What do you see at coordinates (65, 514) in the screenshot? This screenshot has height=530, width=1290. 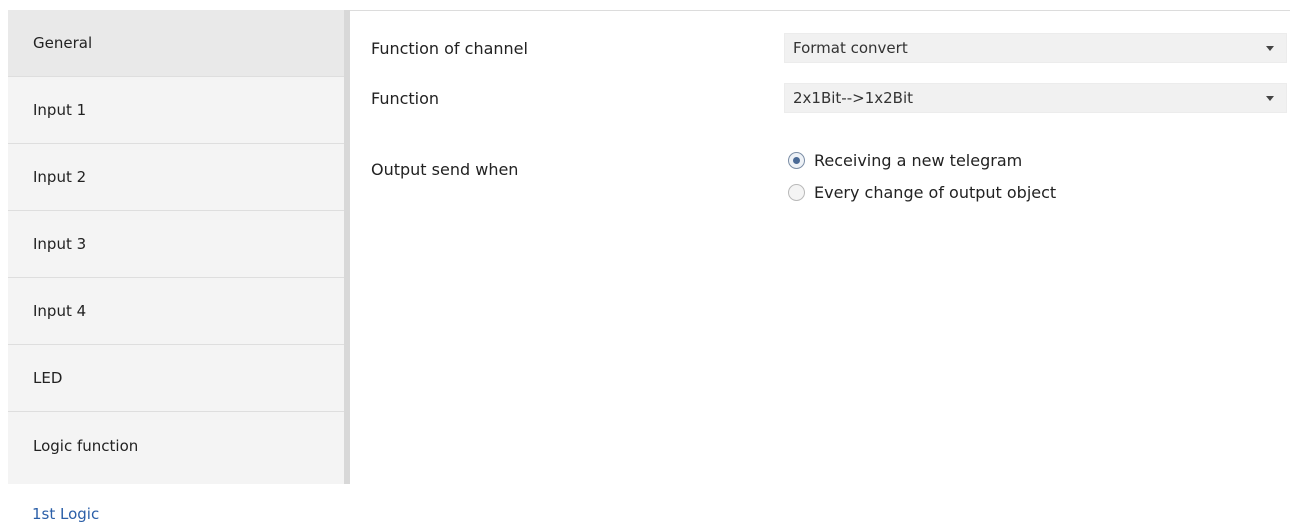 I see `tree-item-1st-logic: 1st Logic` at bounding box center [65, 514].